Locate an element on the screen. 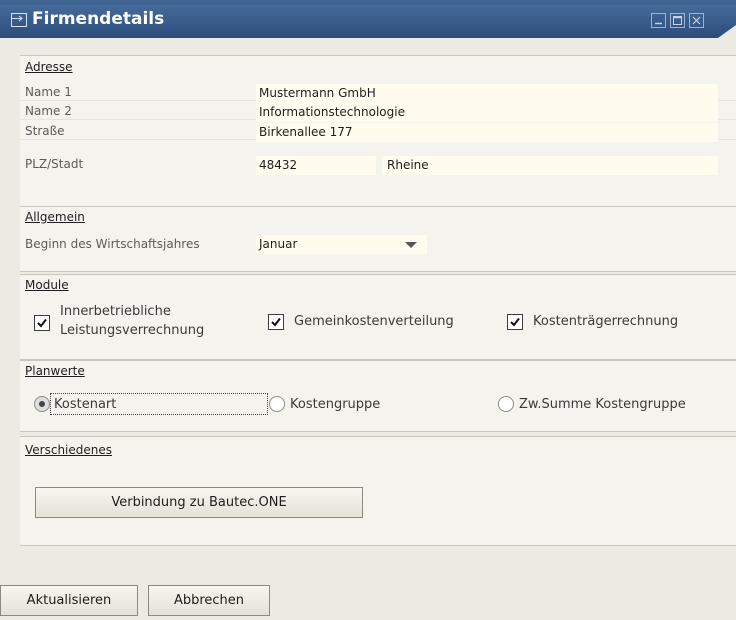 The height and width of the screenshot is (620, 736). cancel-button: Abbrechen is located at coordinates (209, 600).